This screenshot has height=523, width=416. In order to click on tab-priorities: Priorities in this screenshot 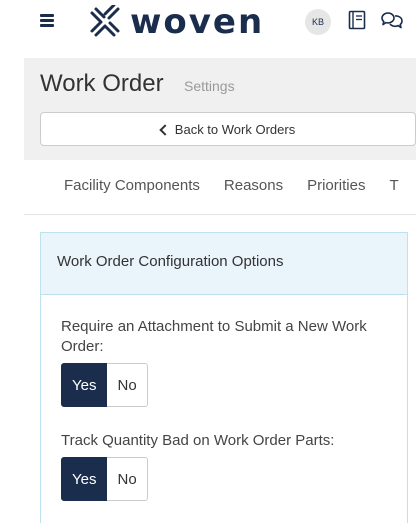, I will do `click(336, 186)`.